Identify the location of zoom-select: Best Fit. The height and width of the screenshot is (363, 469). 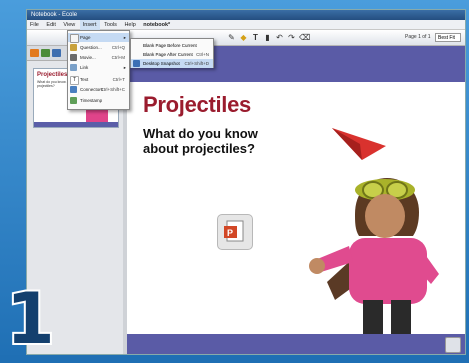
(448, 37).